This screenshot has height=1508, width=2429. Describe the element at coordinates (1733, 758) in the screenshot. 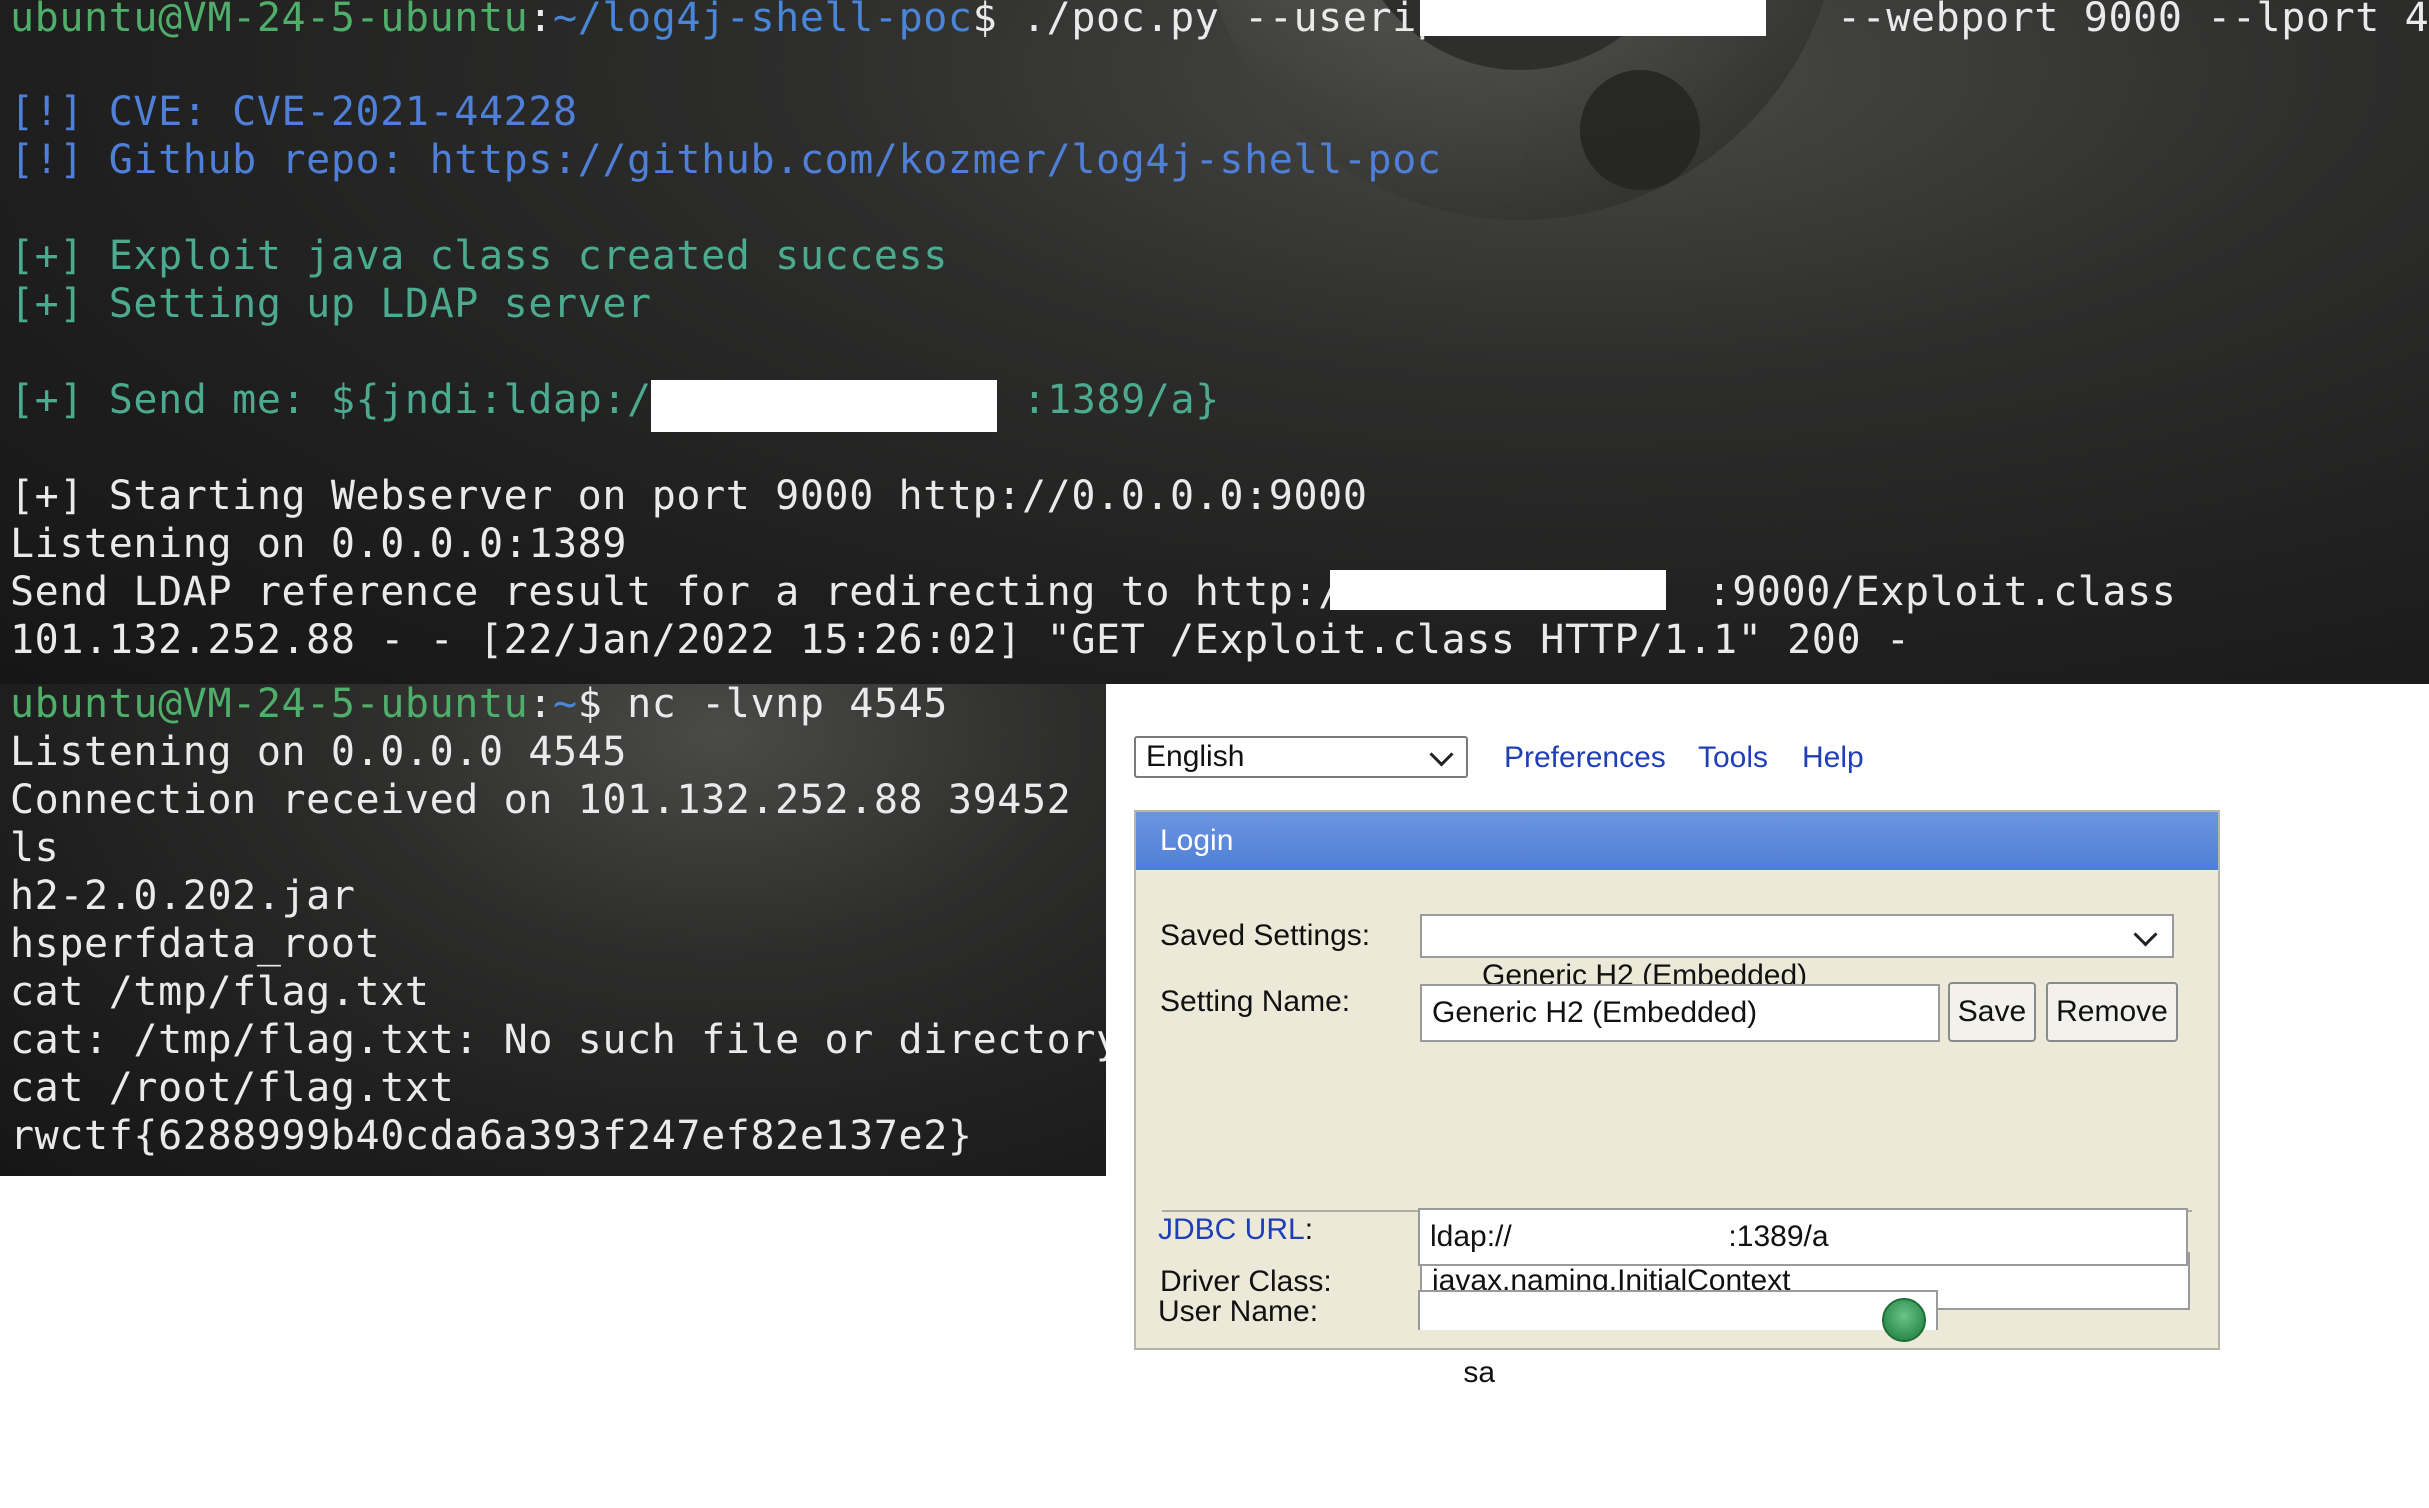

I see `tools-link: Tools` at that location.